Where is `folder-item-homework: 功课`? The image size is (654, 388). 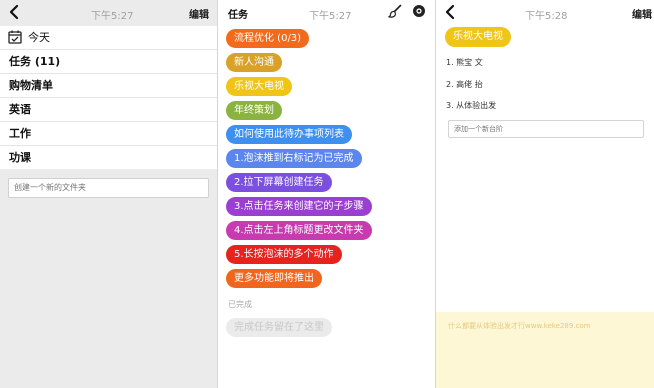
folder-item-homework: 功课 is located at coordinates (108, 158).